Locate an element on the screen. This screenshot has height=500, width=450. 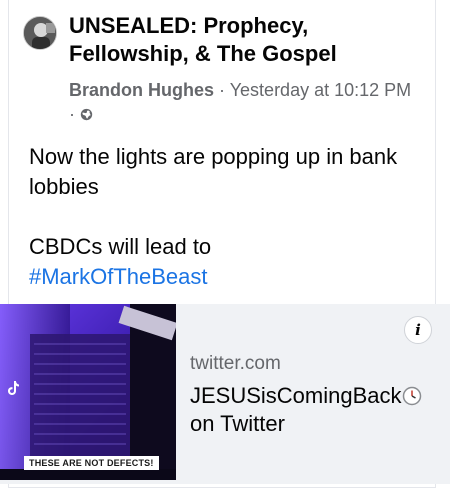
globe-icon is located at coordinates (86, 114).